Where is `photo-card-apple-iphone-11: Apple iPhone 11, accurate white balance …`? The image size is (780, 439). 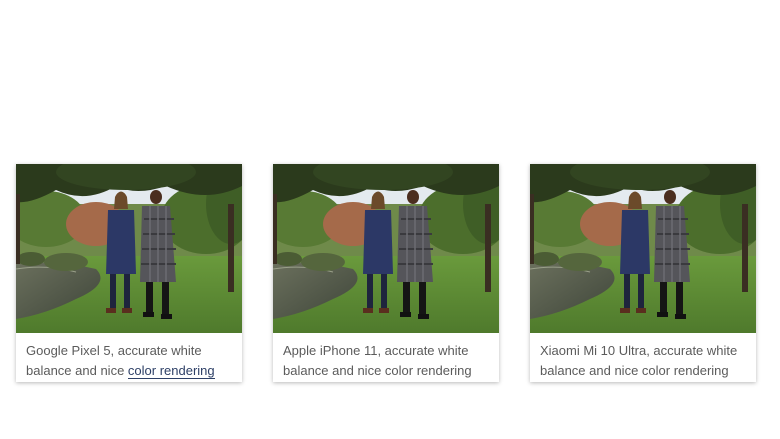 photo-card-apple-iphone-11: Apple iPhone 11, accurate white balance … is located at coordinates (386, 273).